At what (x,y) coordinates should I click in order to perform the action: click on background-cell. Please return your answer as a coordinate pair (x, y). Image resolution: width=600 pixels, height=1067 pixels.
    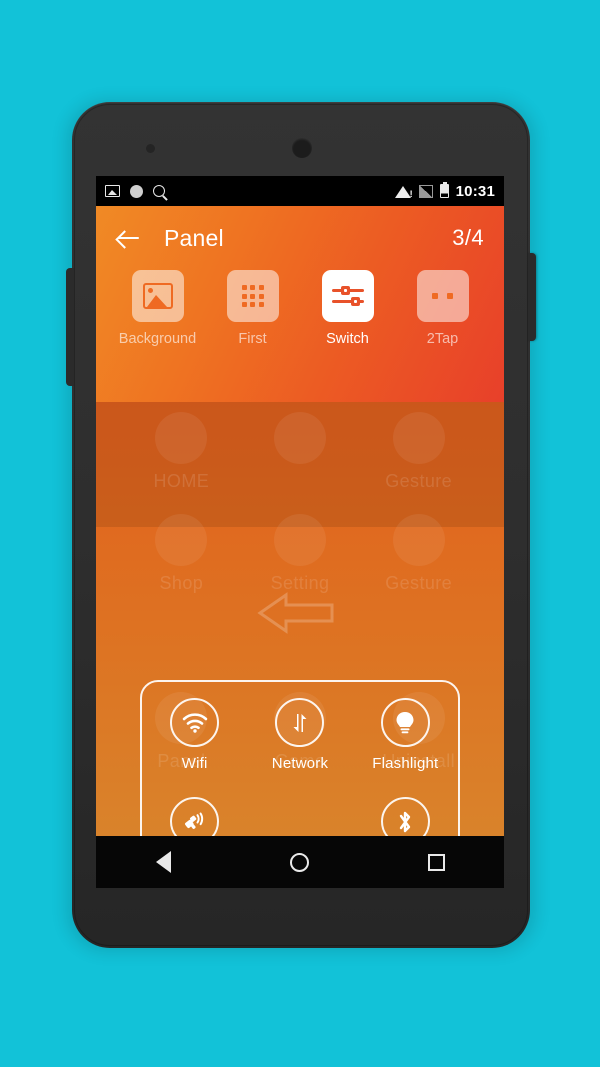
    Looking at the image, I should click on (300, 452).